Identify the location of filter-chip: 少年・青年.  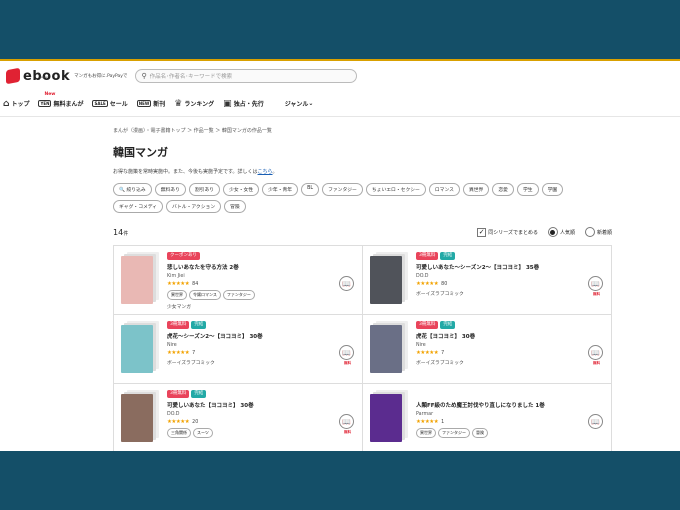
(280, 189).